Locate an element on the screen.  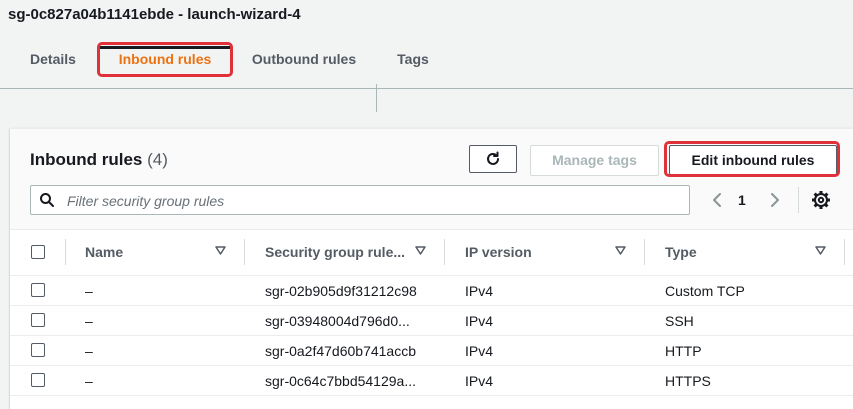
pager-divider is located at coordinates (798, 200).